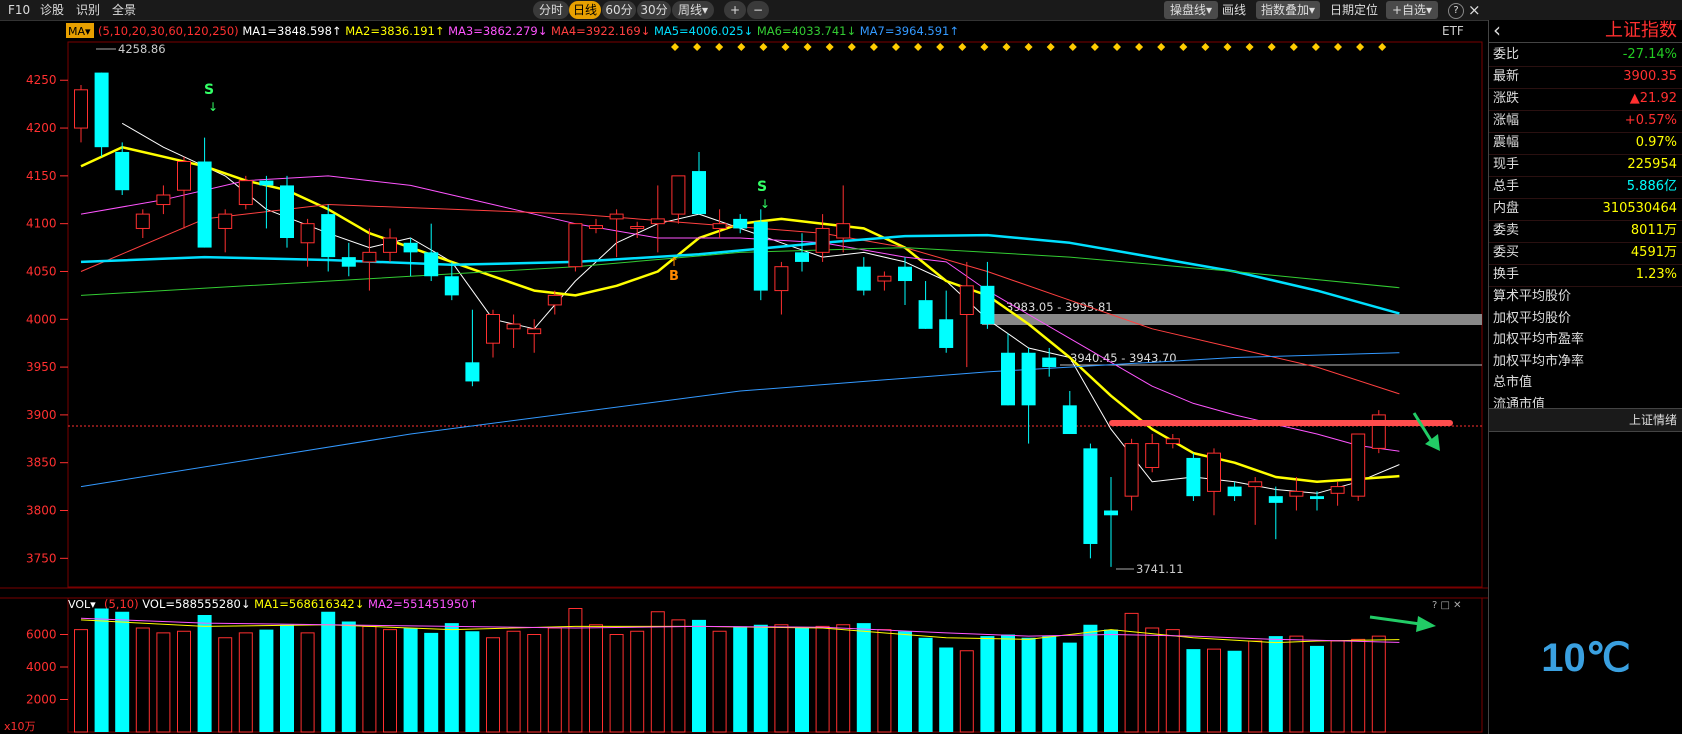 The height and width of the screenshot is (734, 1682). I want to click on identify-button: 识别, so click(88, 10).